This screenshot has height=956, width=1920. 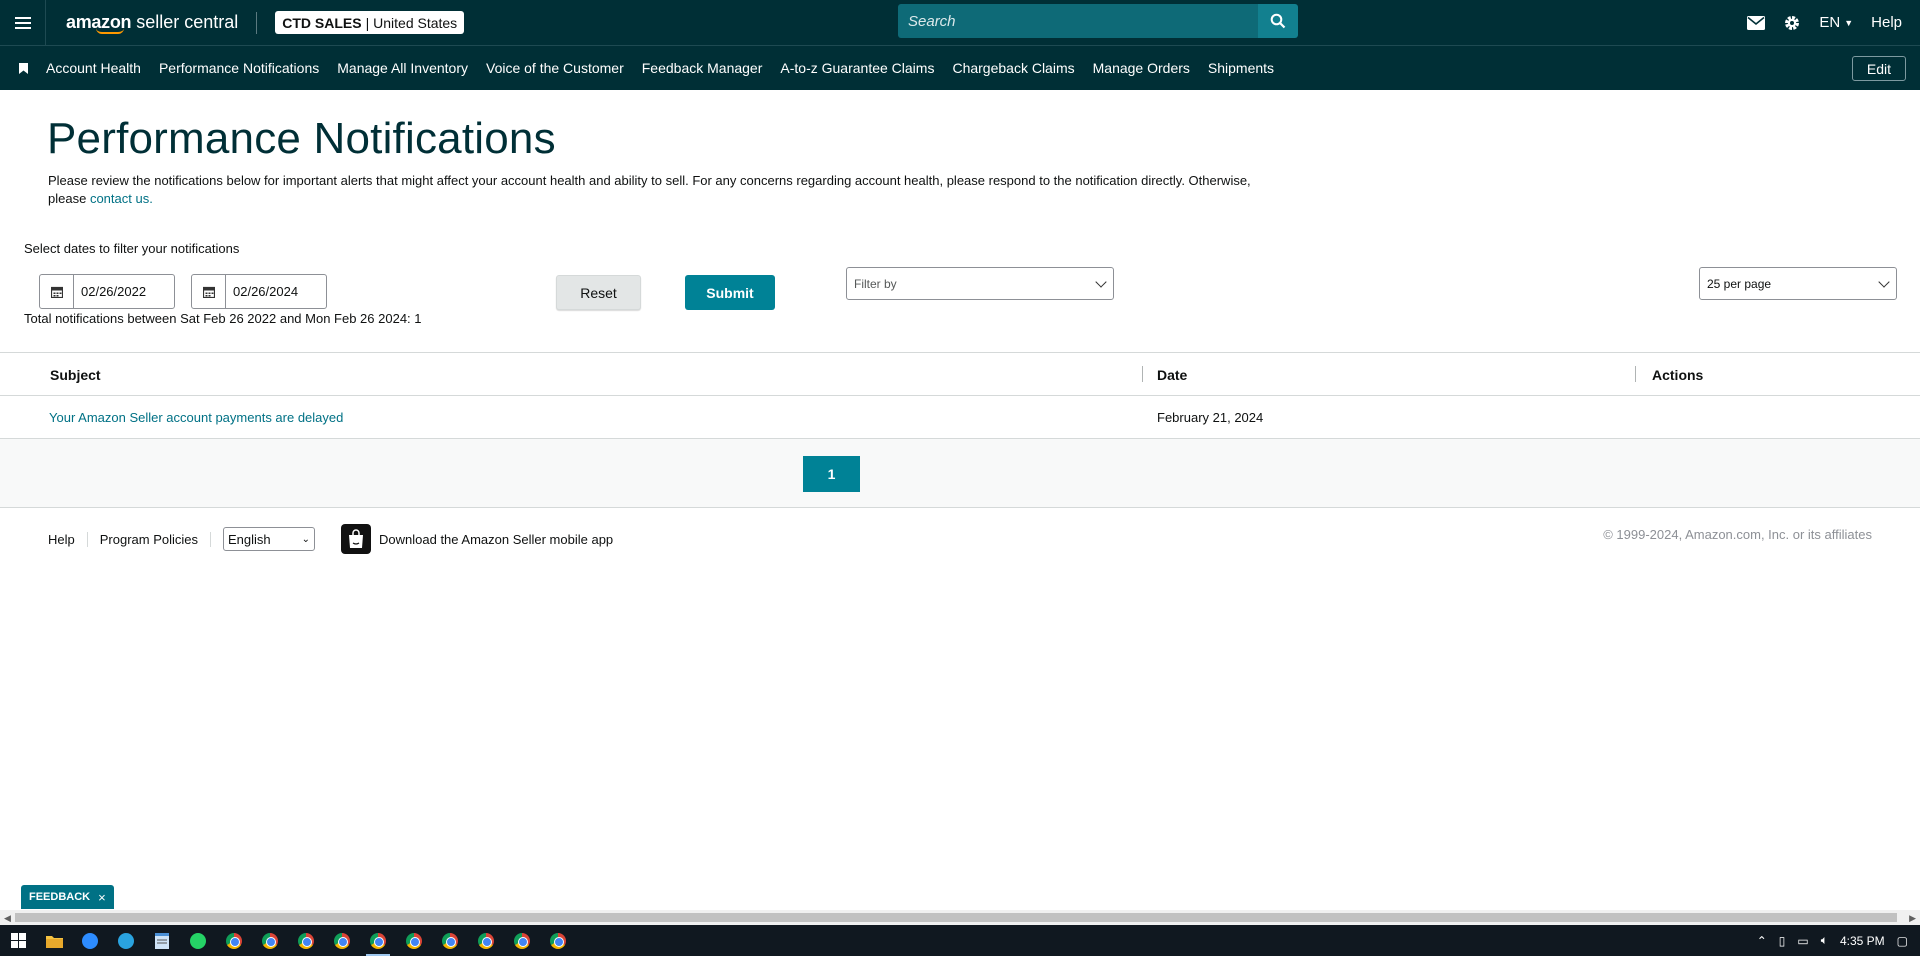 What do you see at coordinates (831, 474) in the screenshot?
I see `page-button-current: 1` at bounding box center [831, 474].